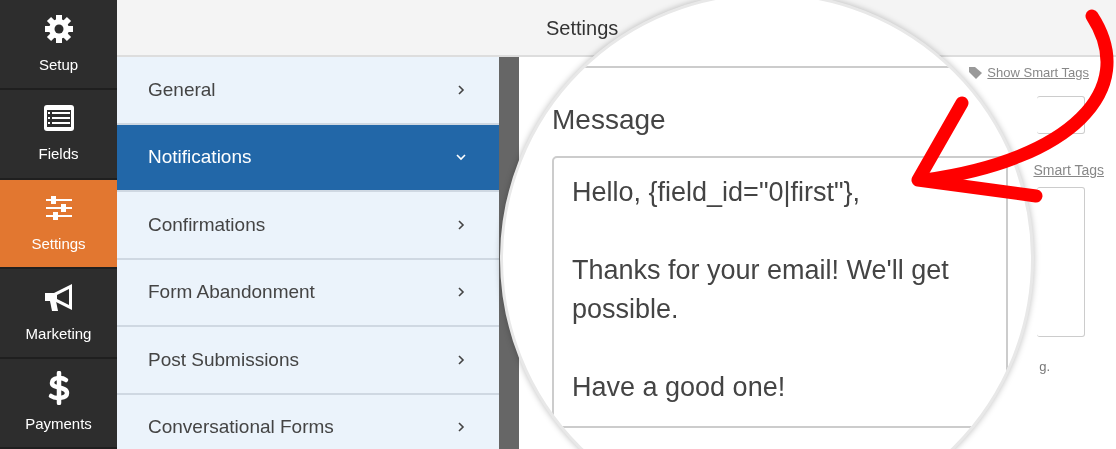 Image resolution: width=1116 pixels, height=449 pixels. Describe the element at coordinates (1028, 73) in the screenshot. I see `show-smart-tags-link: Show Smart Tags` at that location.